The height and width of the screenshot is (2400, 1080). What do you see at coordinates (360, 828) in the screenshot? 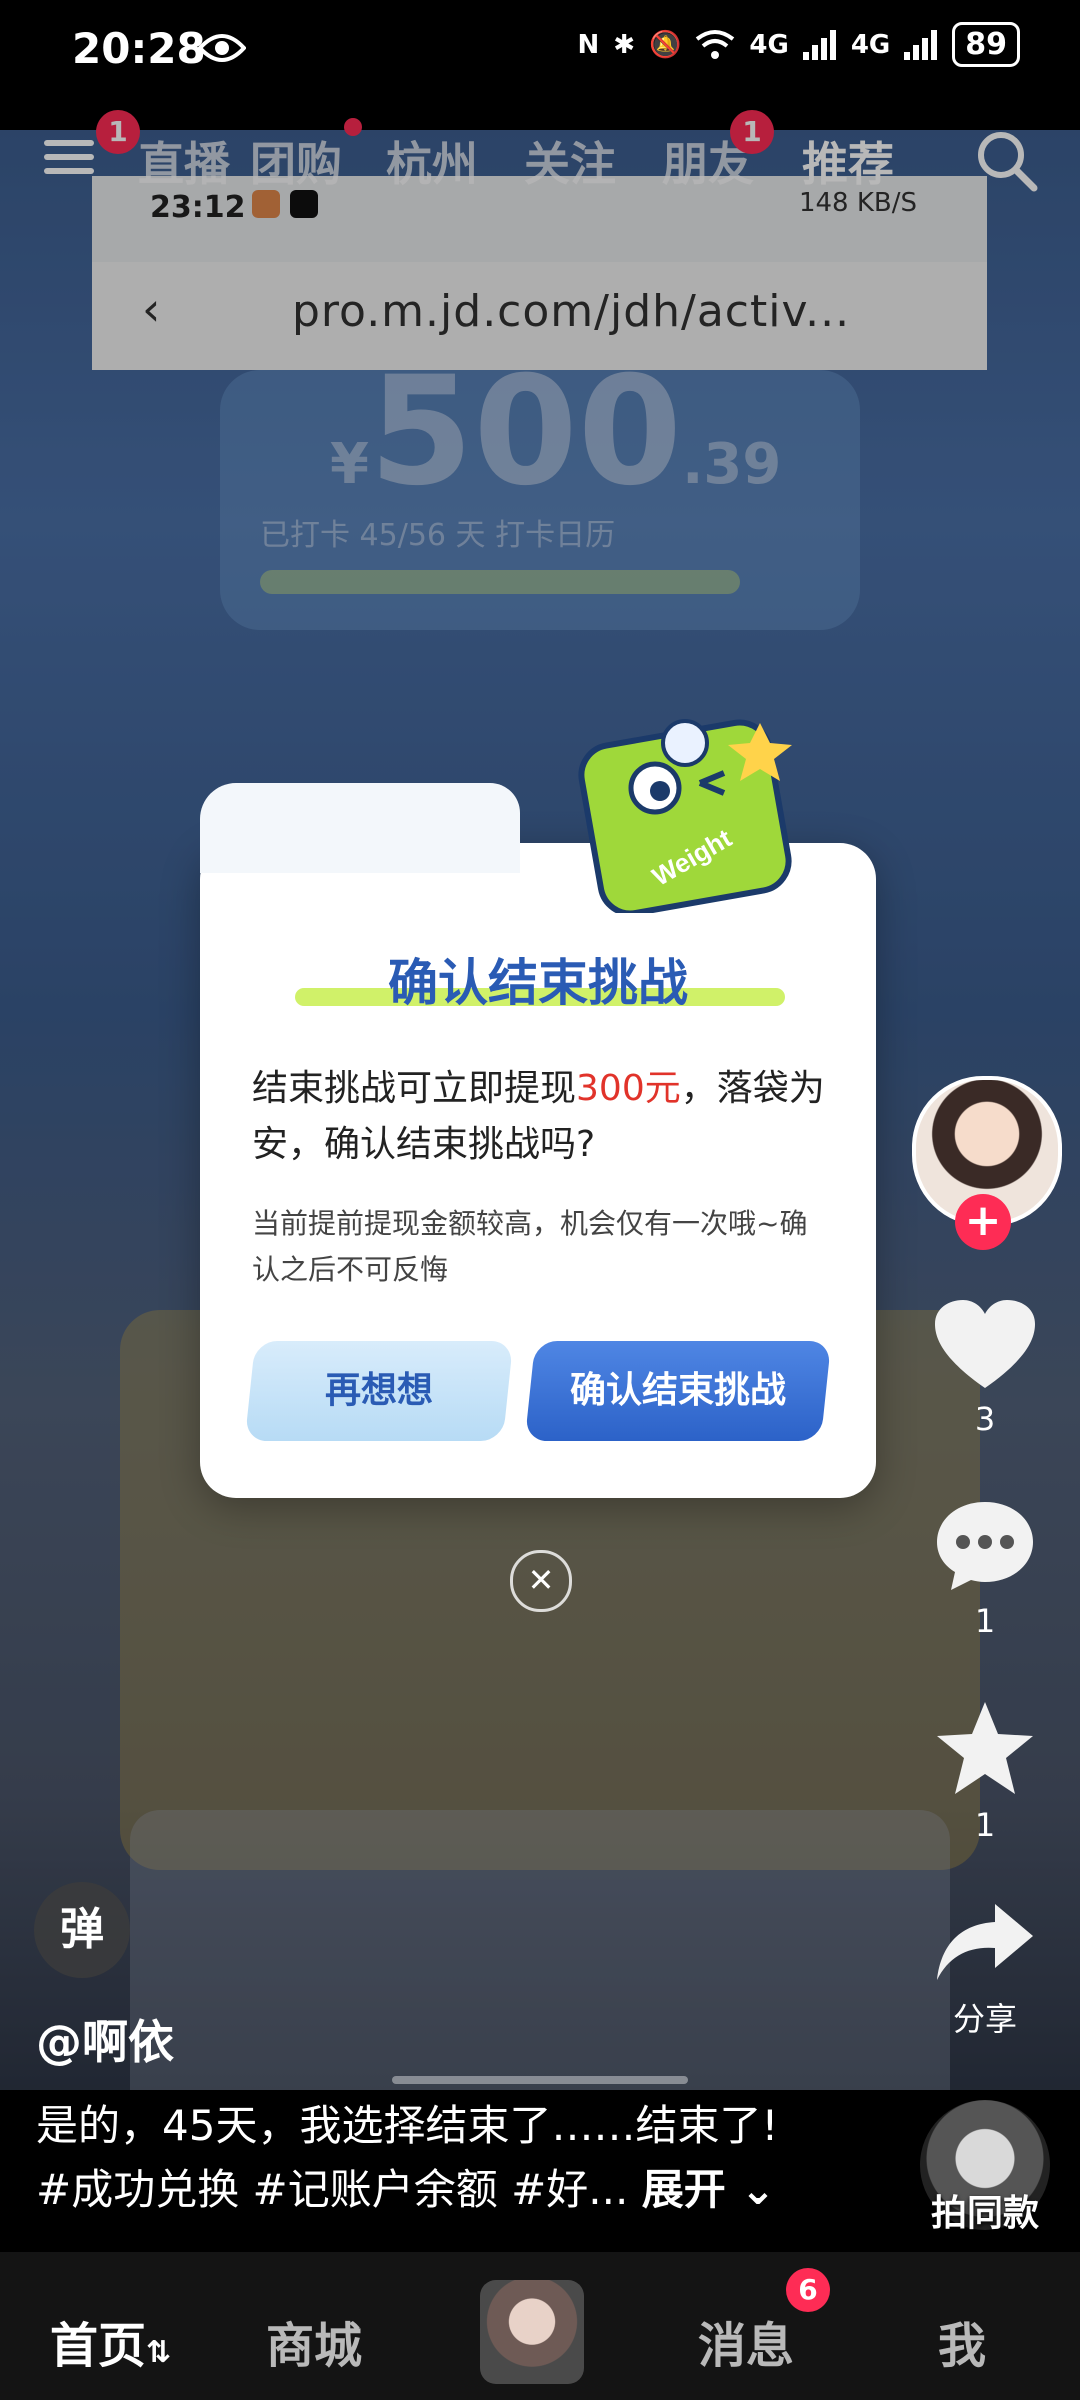
I see `dialog-tab-decoration` at bounding box center [360, 828].